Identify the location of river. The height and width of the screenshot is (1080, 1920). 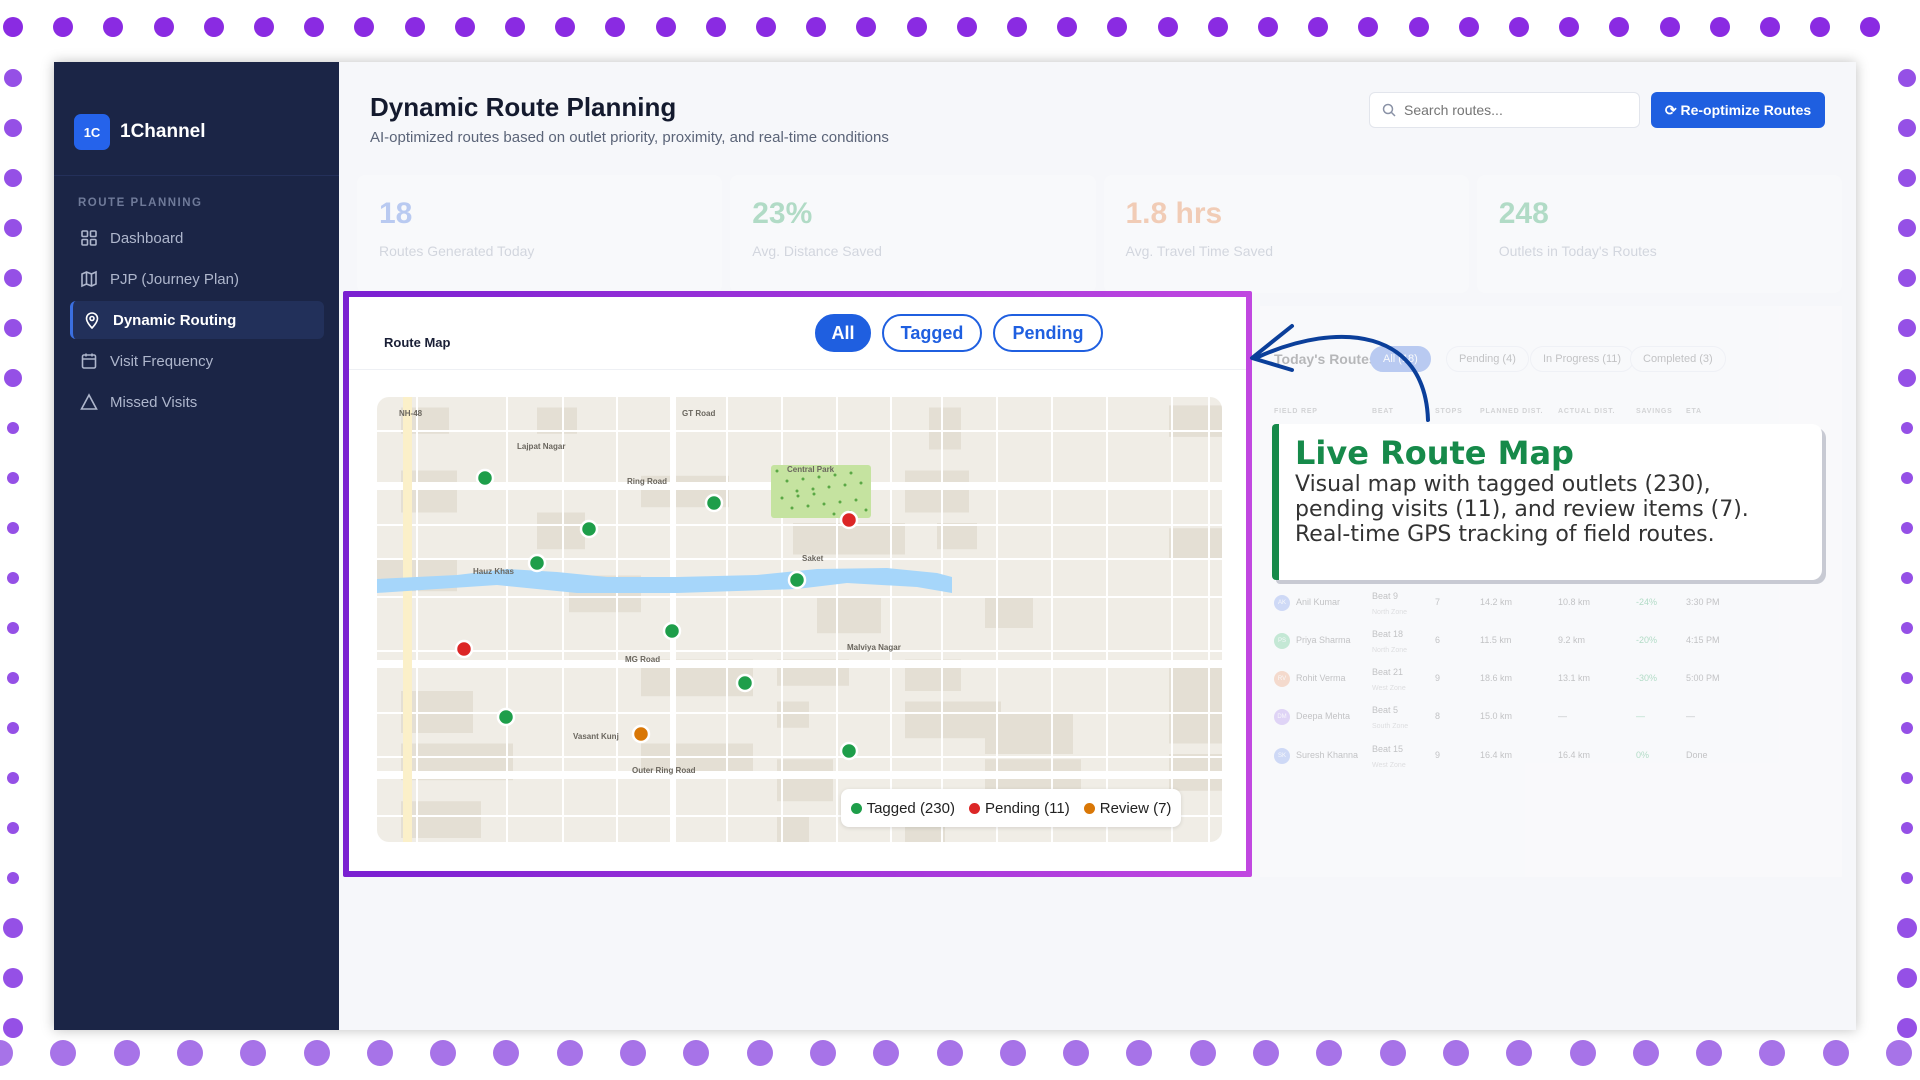
(664, 580).